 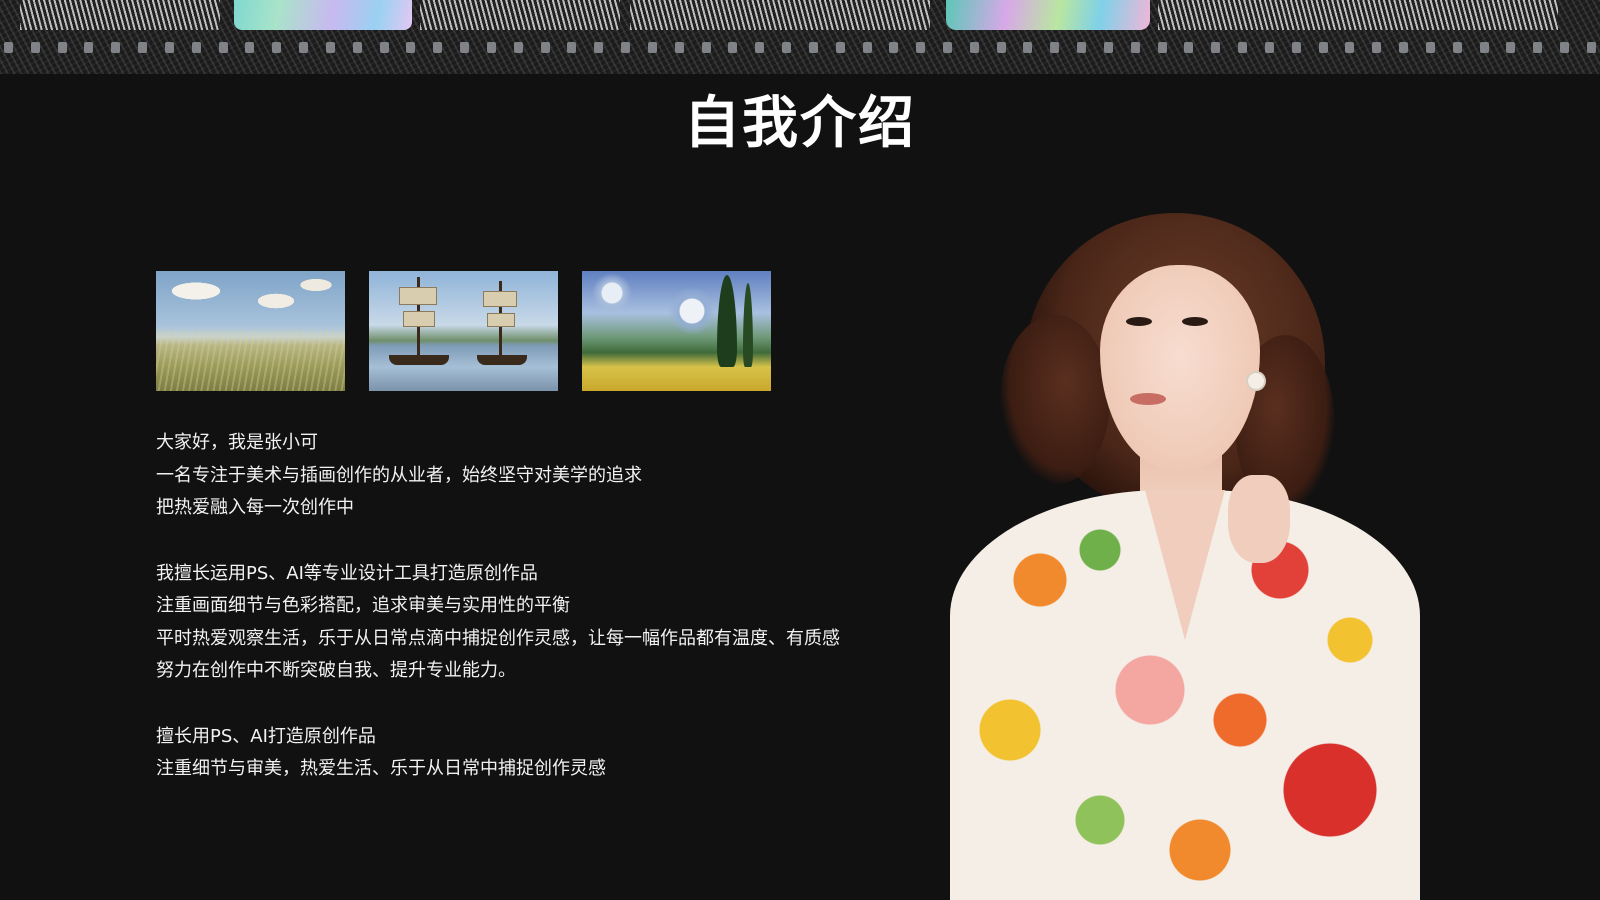 What do you see at coordinates (800, 47) in the screenshot?
I see `film-sprockets` at bounding box center [800, 47].